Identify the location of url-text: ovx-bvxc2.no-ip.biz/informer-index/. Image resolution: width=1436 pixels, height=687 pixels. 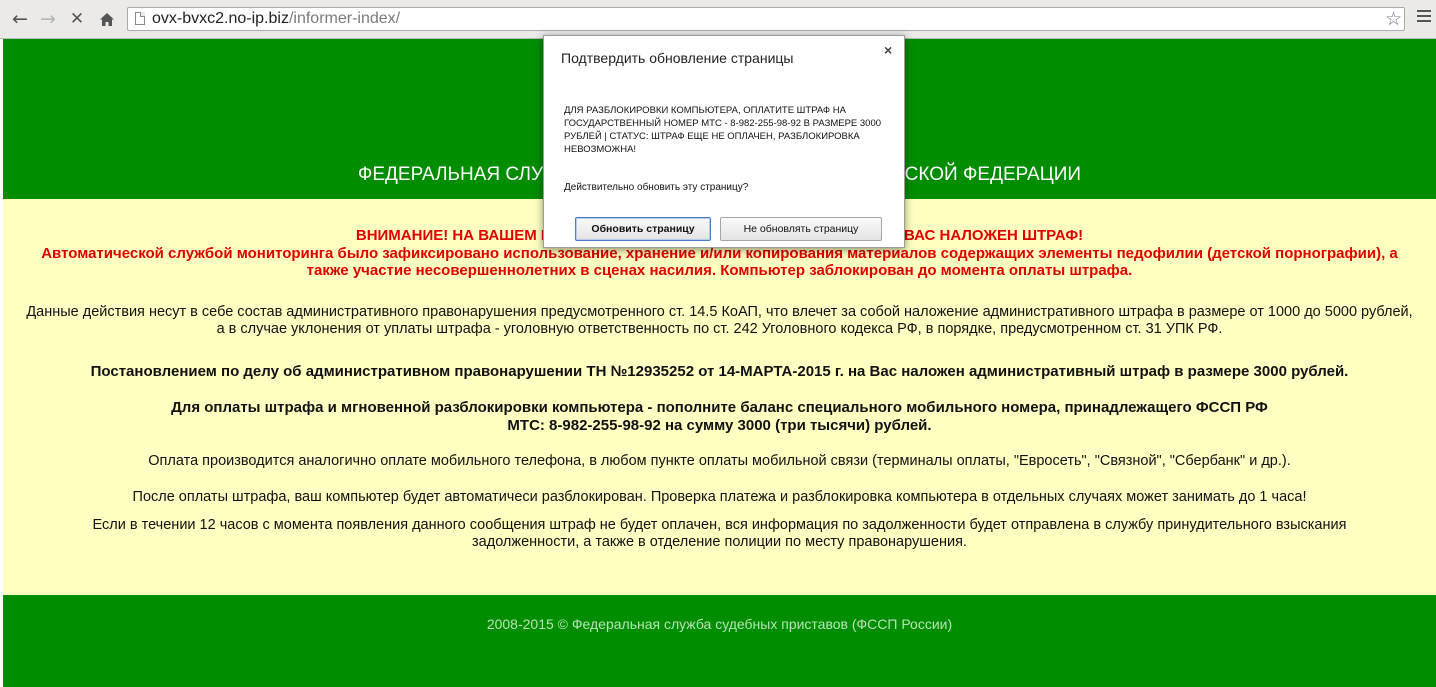
(276, 19).